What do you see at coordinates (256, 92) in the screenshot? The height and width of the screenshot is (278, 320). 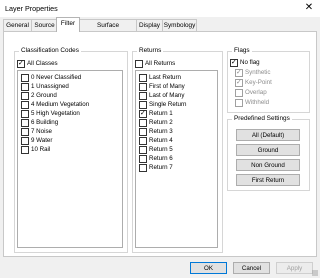 I see `flag-label: Overlap` at bounding box center [256, 92].